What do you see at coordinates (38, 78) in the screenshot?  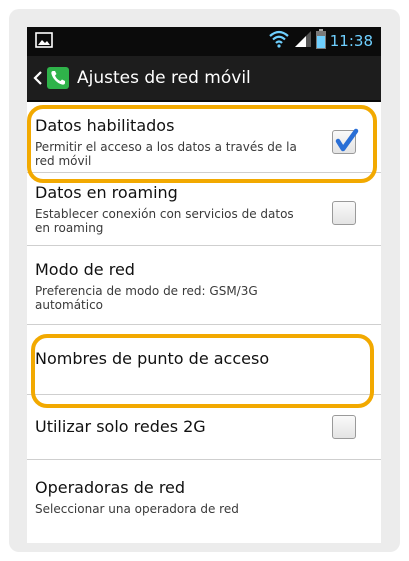 I see `back-chevron-icon` at bounding box center [38, 78].